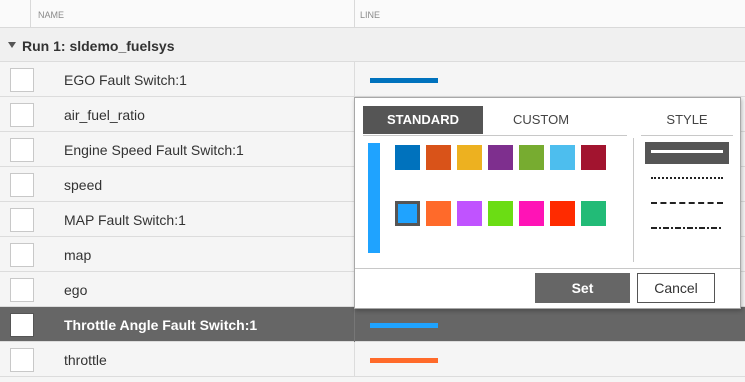 The image size is (745, 382). Describe the element at coordinates (687, 119) in the screenshot. I see `tab-style: STYLE` at that location.